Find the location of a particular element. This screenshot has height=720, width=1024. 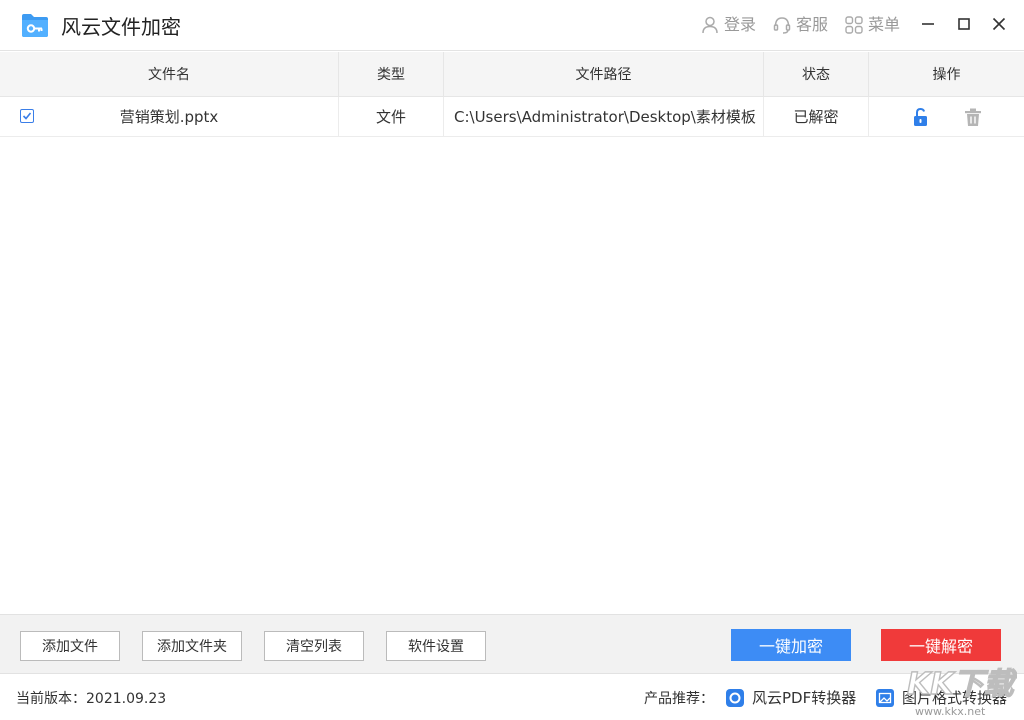

row-actions is located at coordinates (946, 116).